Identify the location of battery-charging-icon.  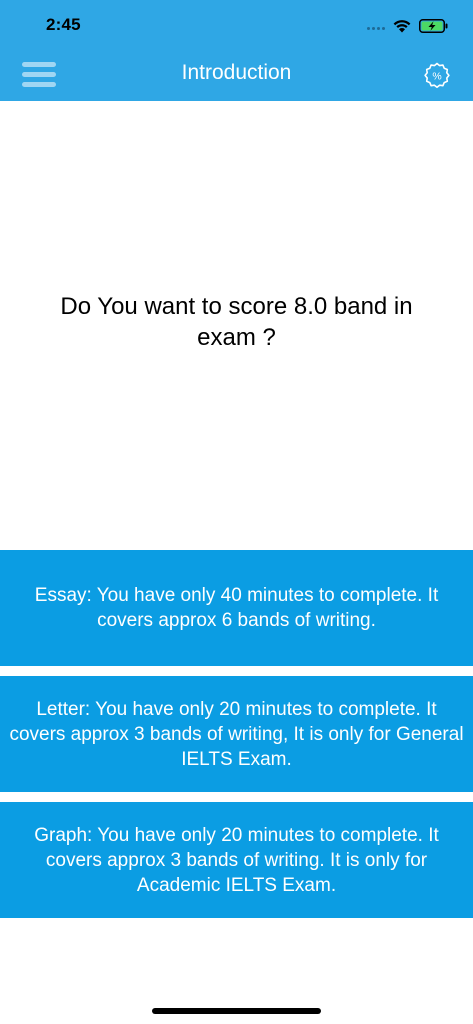
(433, 26).